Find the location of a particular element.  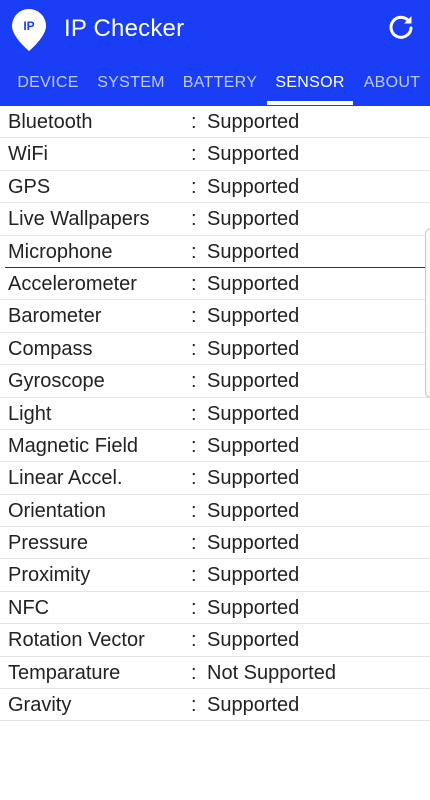

refresh-button is located at coordinates (401, 27).